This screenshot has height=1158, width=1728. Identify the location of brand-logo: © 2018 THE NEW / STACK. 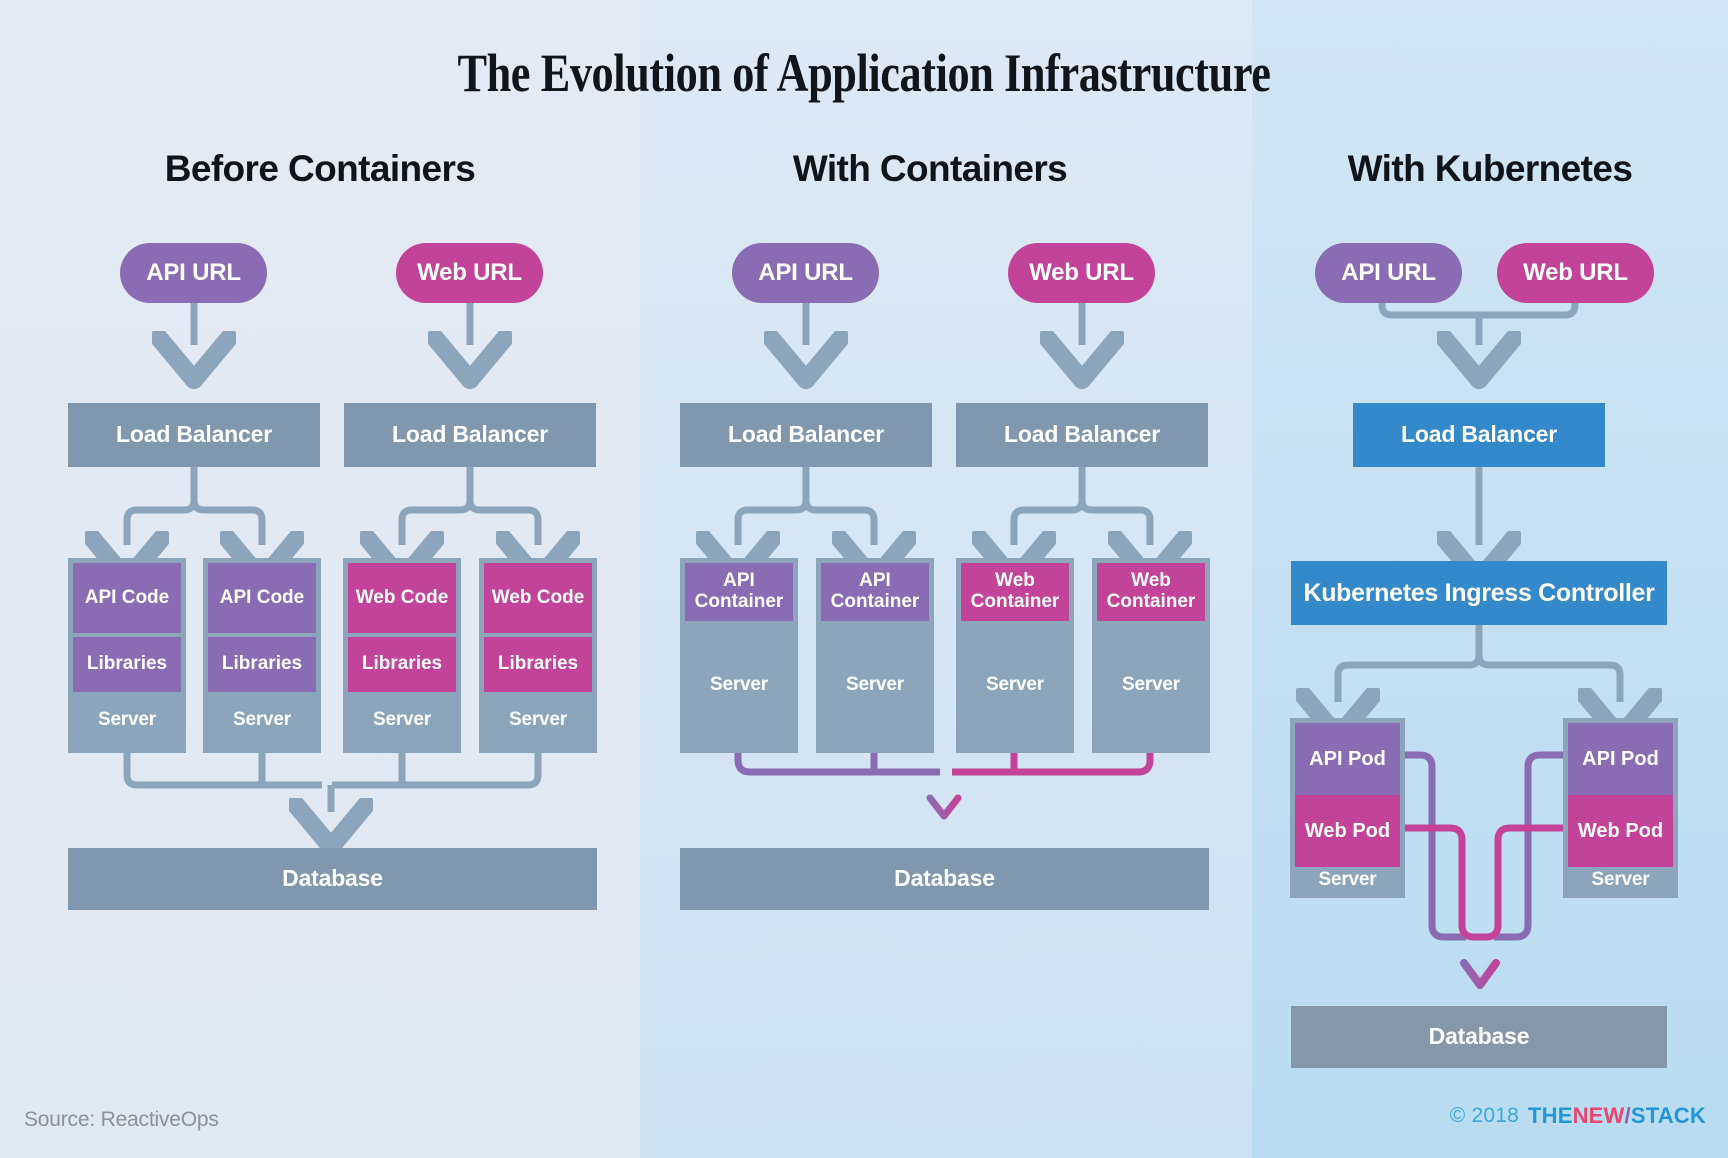
(1578, 1116).